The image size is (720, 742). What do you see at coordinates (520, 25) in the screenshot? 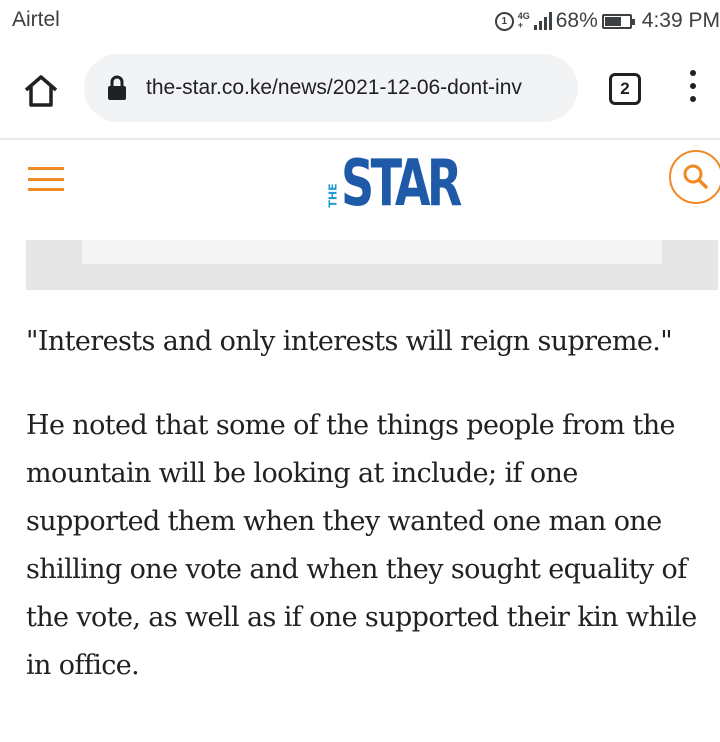
I see `network-activity-label: +` at bounding box center [520, 25].